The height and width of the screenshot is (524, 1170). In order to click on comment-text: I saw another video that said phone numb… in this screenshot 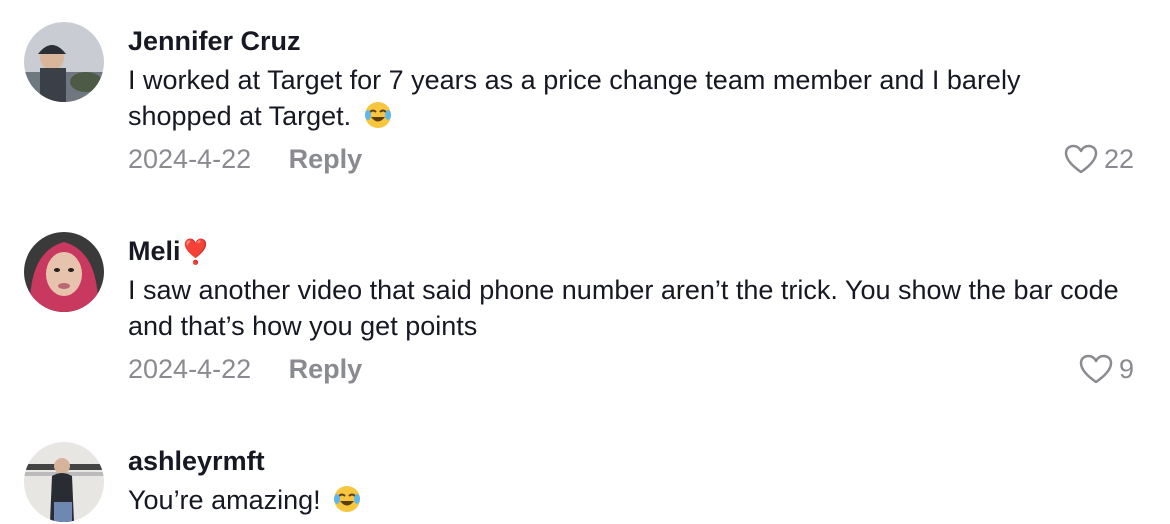, I will do `click(623, 308)`.